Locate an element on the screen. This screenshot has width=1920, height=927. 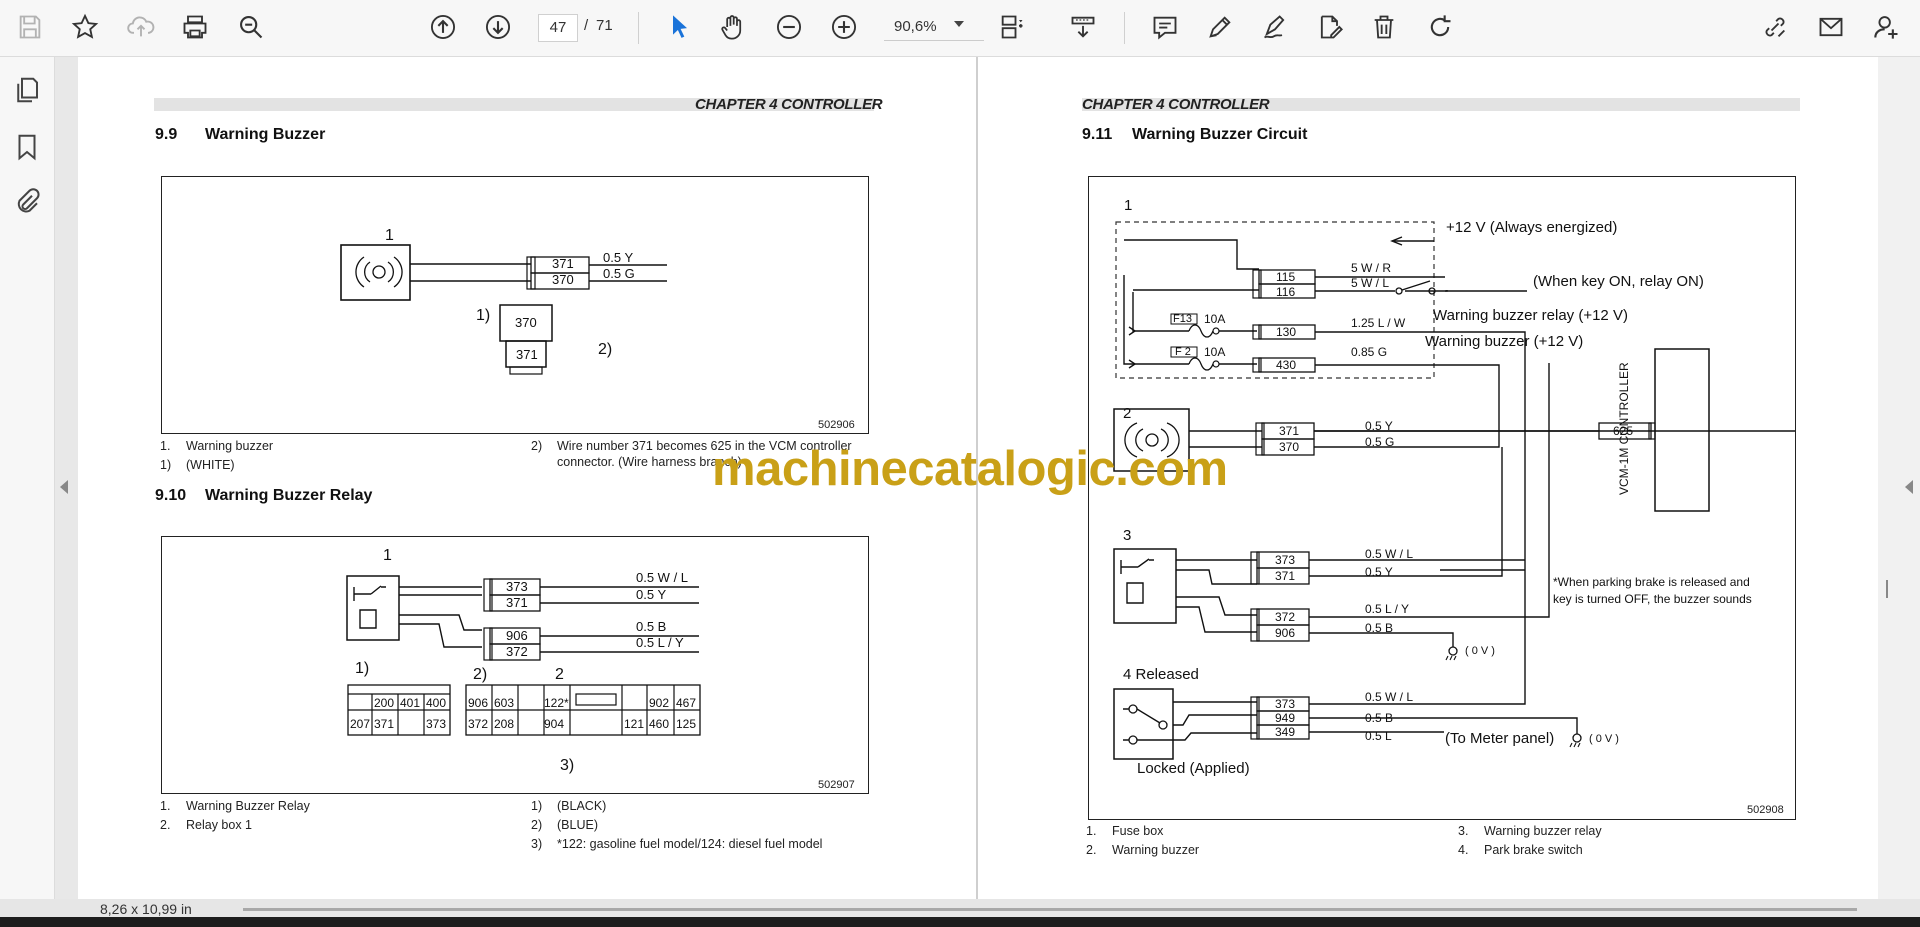
wire-spec: 0.85 G is located at coordinates (1369, 352).